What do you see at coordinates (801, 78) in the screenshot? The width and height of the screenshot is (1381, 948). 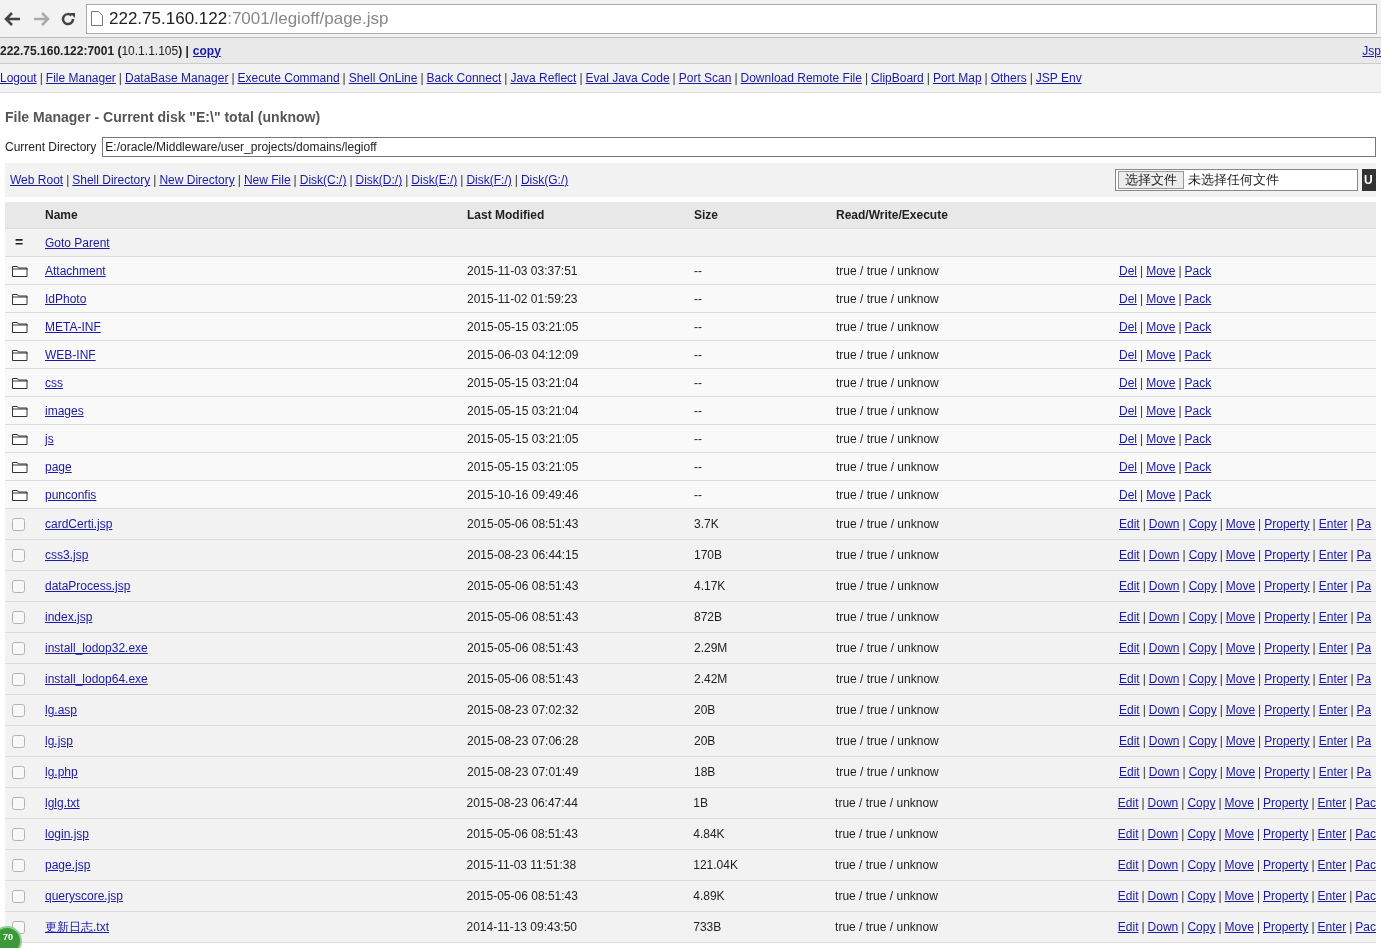 I see `link: Download Remote File` at bounding box center [801, 78].